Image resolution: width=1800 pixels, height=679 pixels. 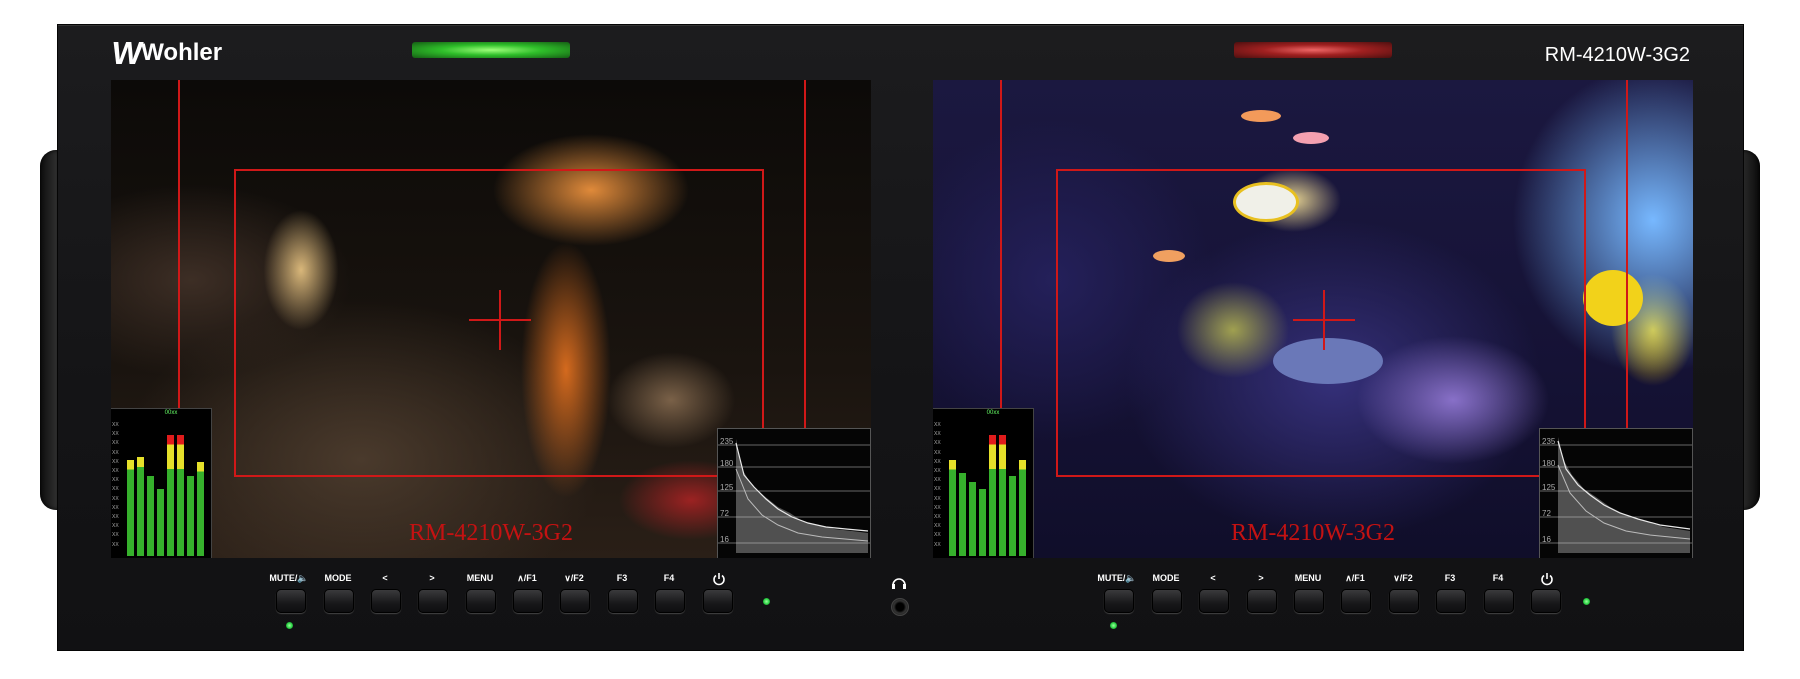 I want to click on left-arrow-button-left, so click(x=386, y=601).